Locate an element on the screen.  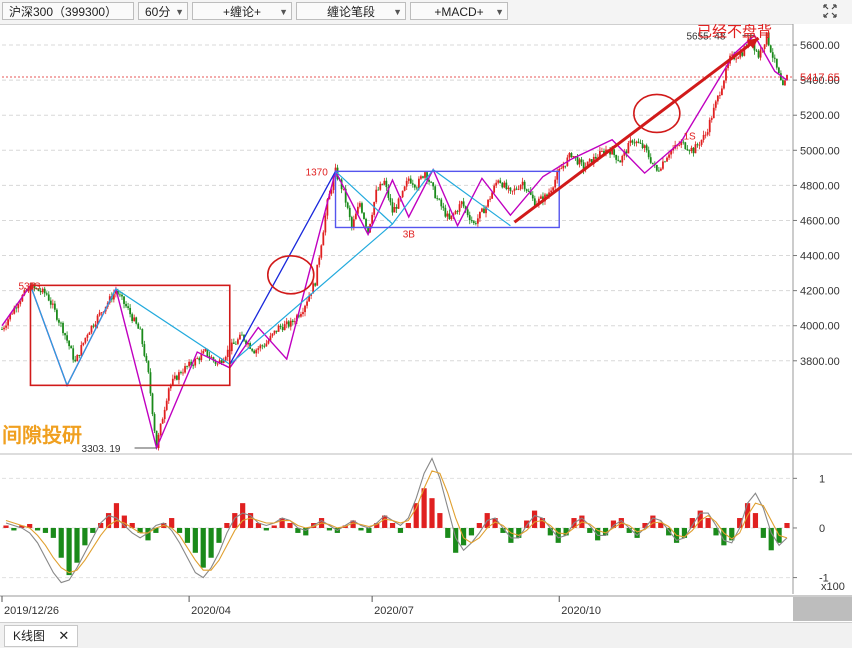
maximize-icon is located at coordinates (830, 11).